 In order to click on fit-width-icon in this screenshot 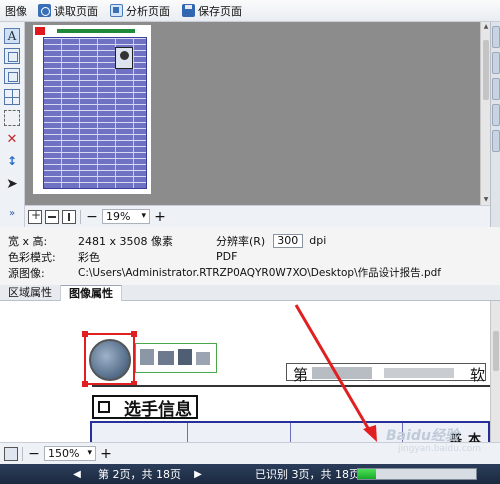, I will do `click(52, 216)`.